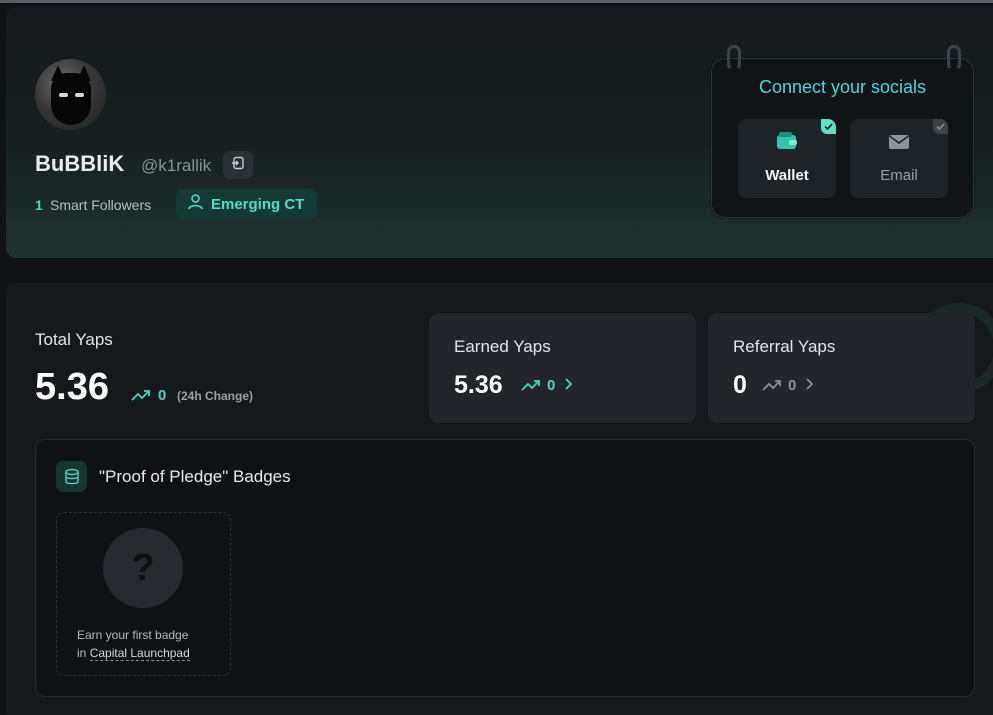 The image size is (993, 715). I want to click on window-top-border, so click(496, 1).